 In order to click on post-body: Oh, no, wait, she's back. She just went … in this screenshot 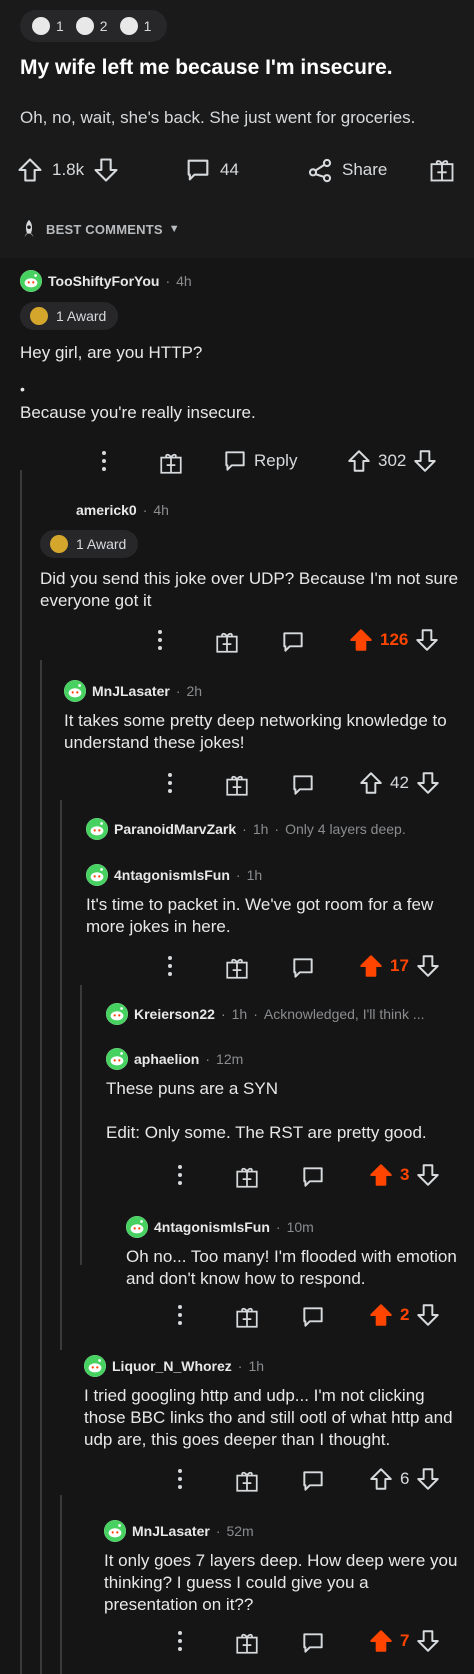, I will do `click(218, 117)`.